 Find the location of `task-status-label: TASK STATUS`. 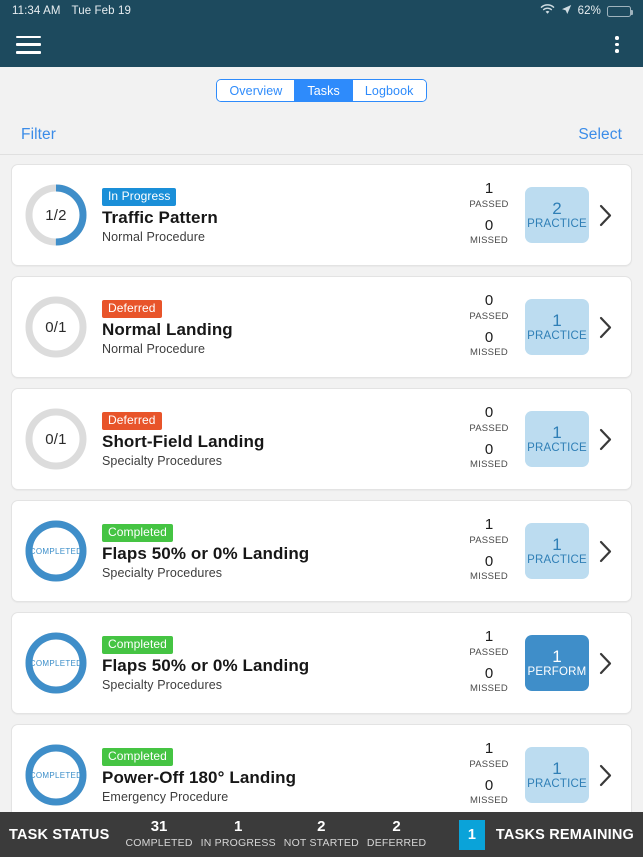

task-status-label: TASK STATUS is located at coordinates (59, 834).